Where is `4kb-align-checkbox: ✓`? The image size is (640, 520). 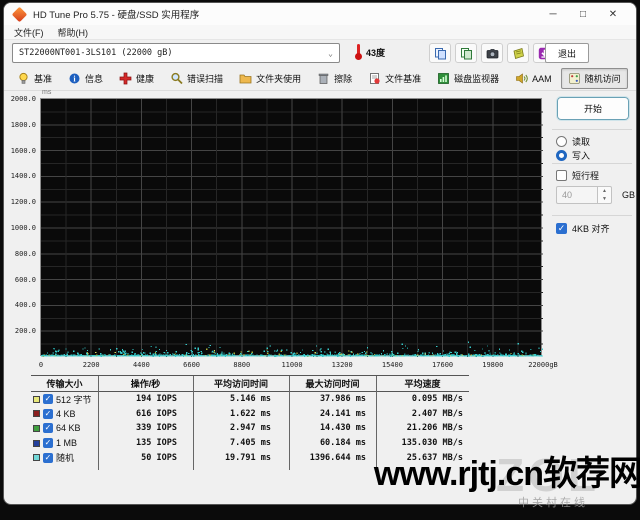 4kb-align-checkbox: ✓ is located at coordinates (561, 228).